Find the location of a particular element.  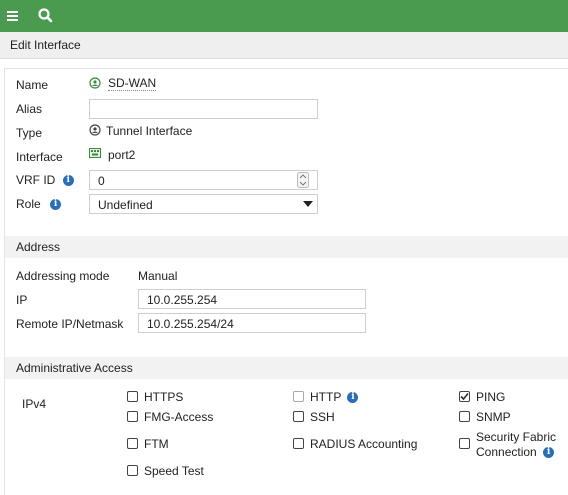

interface-label: Interface is located at coordinates (39, 157).